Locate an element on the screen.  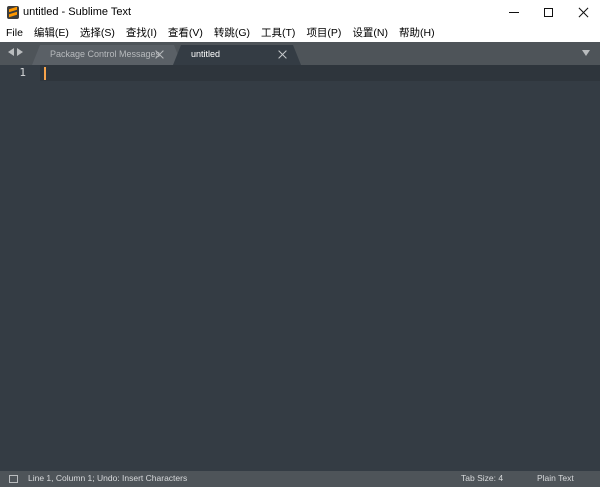
tab-bar: Package Control Messages untitled is located at coordinates (300, 53).